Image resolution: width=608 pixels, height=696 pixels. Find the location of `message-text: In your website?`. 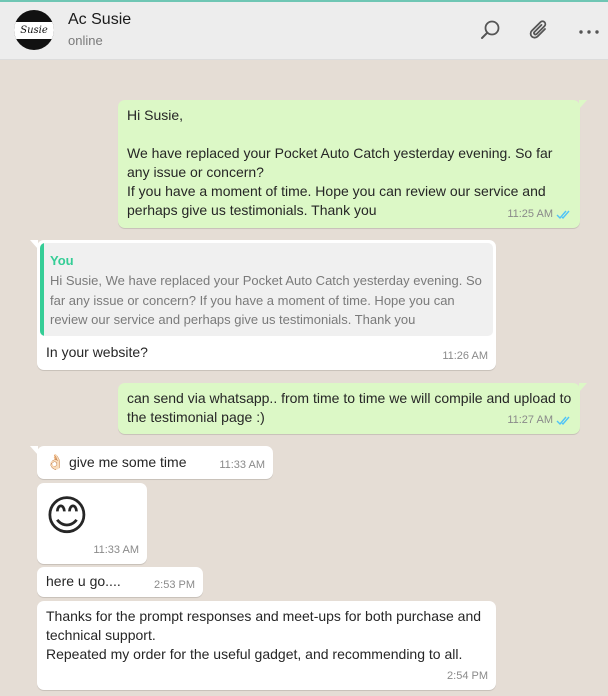

message-text: In your website? is located at coordinates (97, 352).